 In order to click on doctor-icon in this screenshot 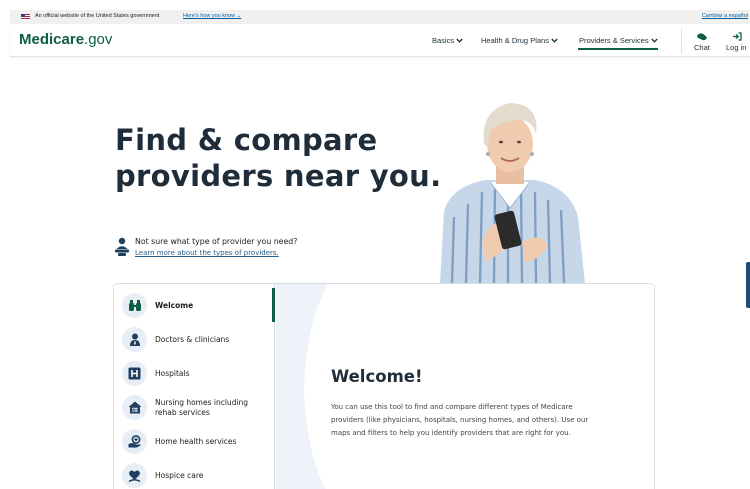, I will do `click(134, 339)`.